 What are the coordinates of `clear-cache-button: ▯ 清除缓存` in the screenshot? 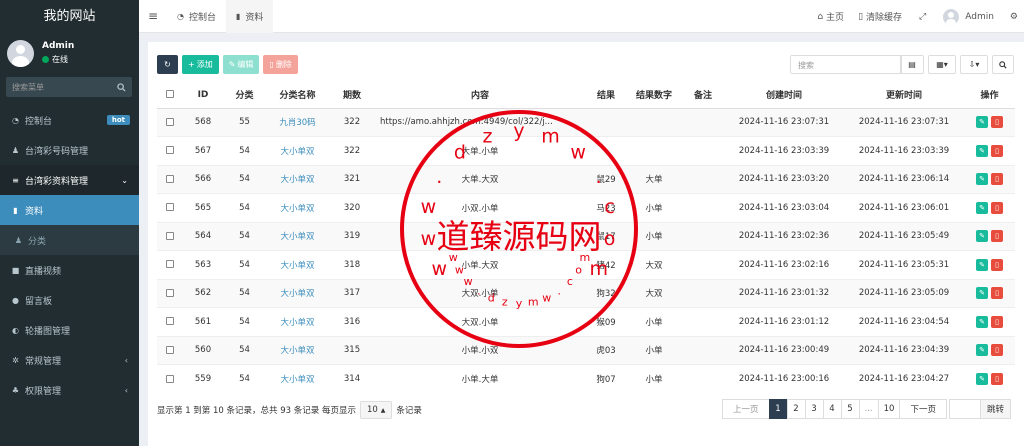 It's located at (880, 17).